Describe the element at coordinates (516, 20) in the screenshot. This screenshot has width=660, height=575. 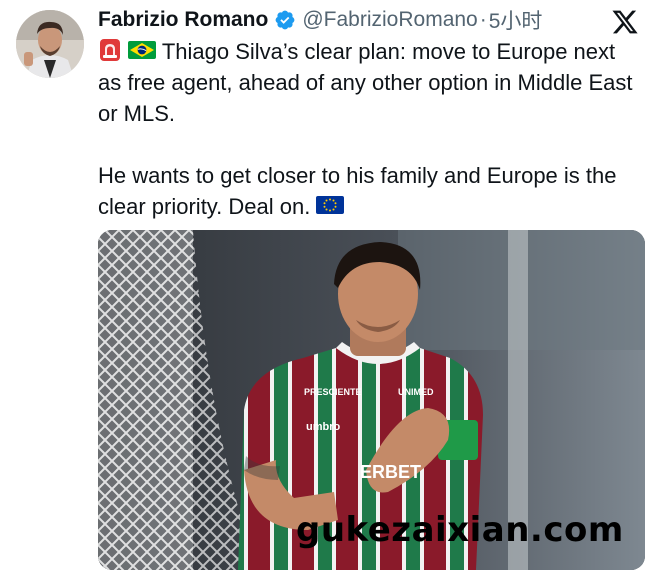
I see `timestamp: 5小时` at that location.